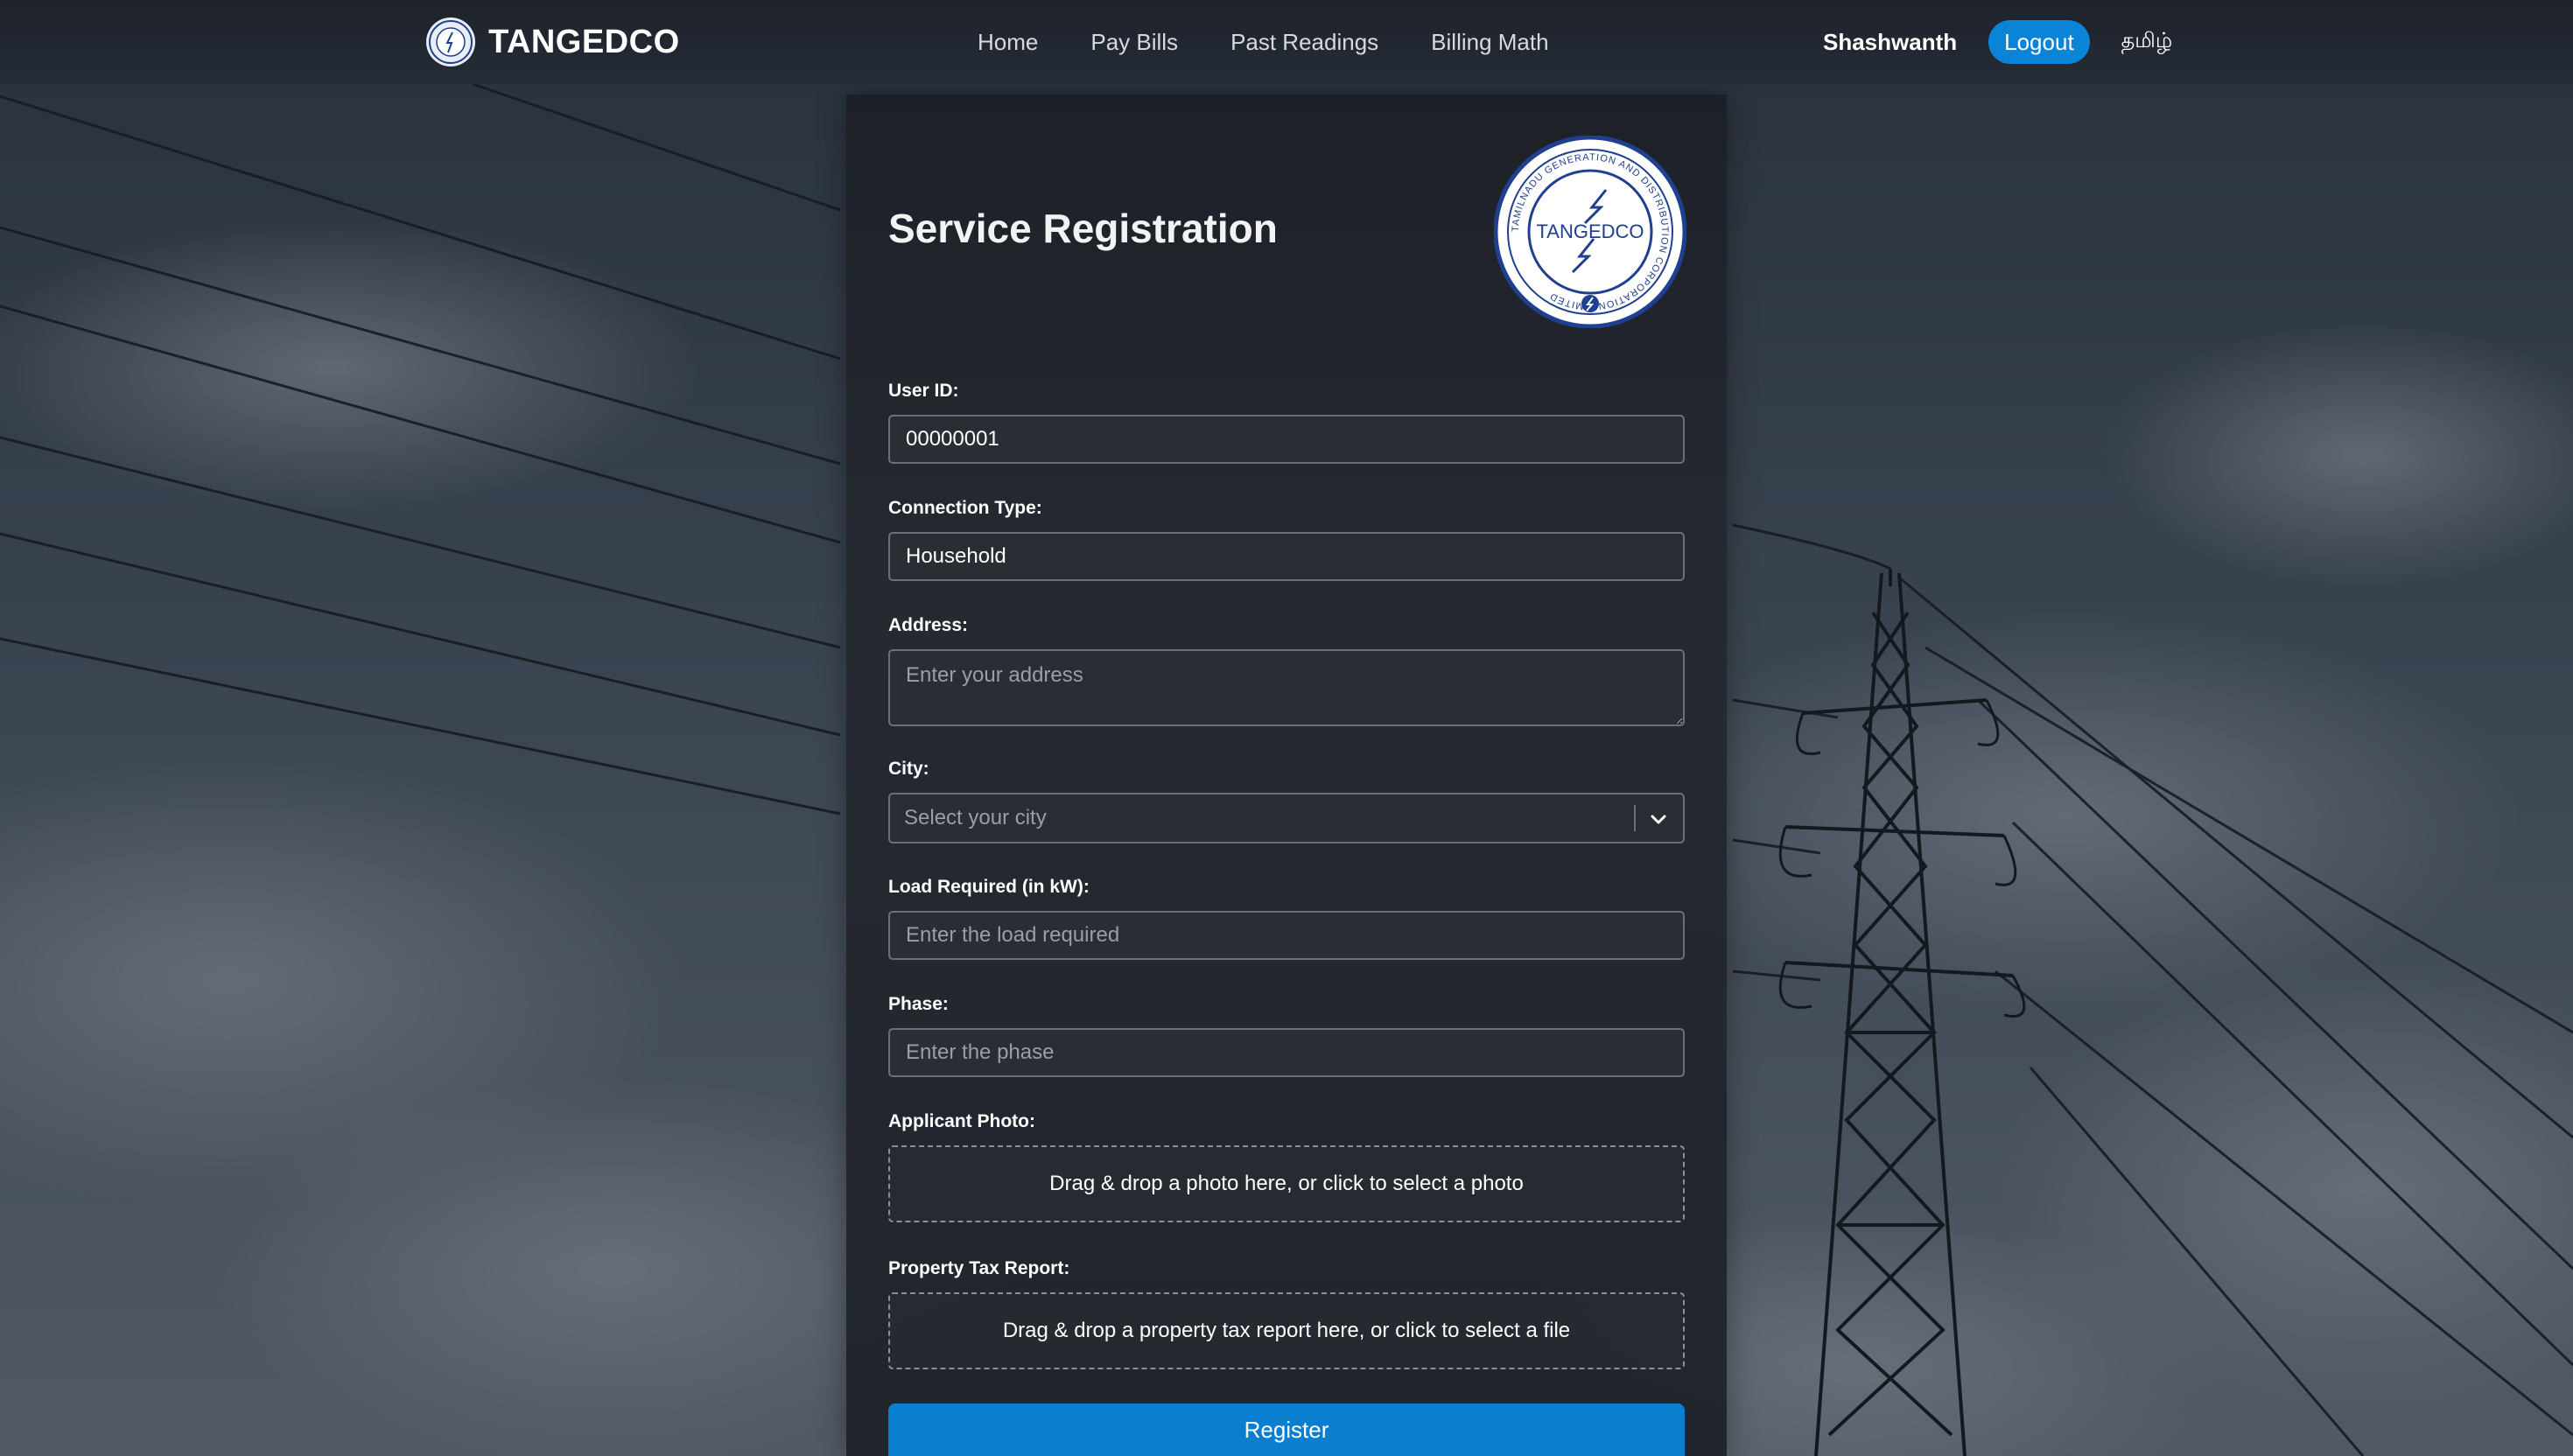 The width and height of the screenshot is (2573, 1456). Describe the element at coordinates (1286, 687) in the screenshot. I see `address-textarea` at that location.